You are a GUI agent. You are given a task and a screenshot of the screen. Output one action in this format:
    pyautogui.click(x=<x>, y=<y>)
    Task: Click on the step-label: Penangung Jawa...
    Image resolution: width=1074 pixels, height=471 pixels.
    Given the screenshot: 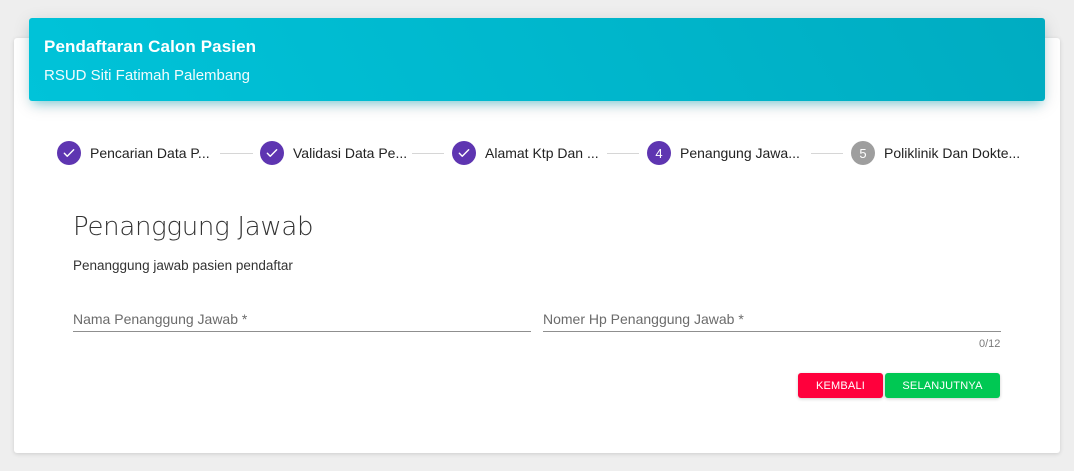 What is the action you would take?
    pyautogui.click(x=740, y=153)
    